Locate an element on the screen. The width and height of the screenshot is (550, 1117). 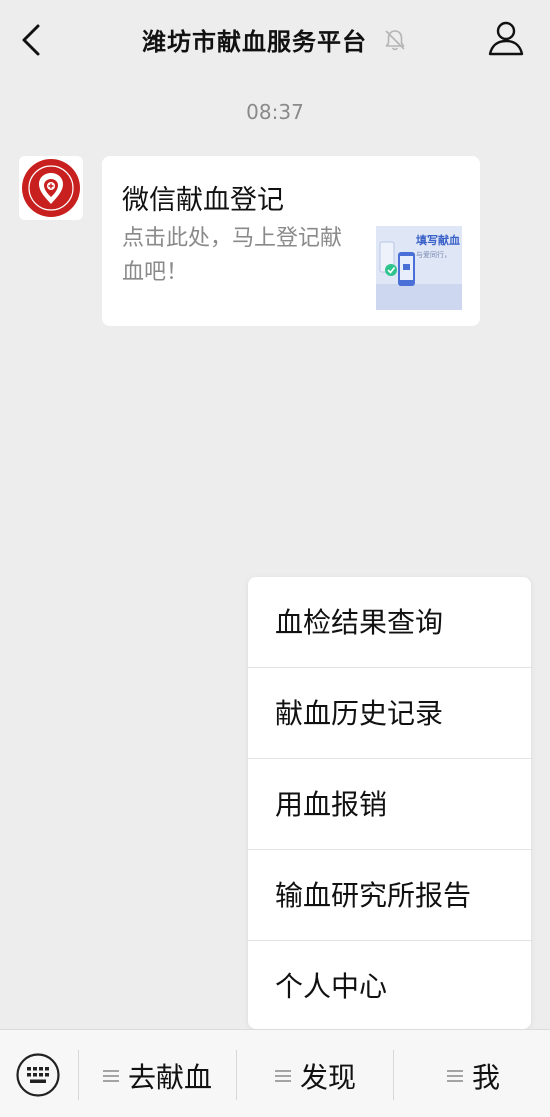
avatar is located at coordinates (51, 188).